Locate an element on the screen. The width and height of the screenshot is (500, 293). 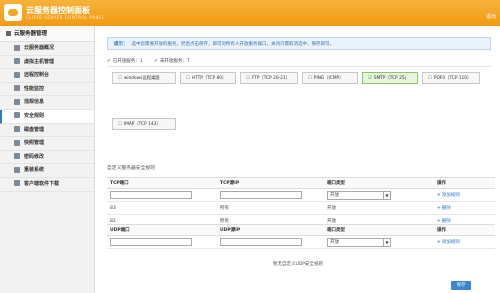
port-toggle-http: ☐ HTTP（TCP 80） is located at coordinates (208, 78).